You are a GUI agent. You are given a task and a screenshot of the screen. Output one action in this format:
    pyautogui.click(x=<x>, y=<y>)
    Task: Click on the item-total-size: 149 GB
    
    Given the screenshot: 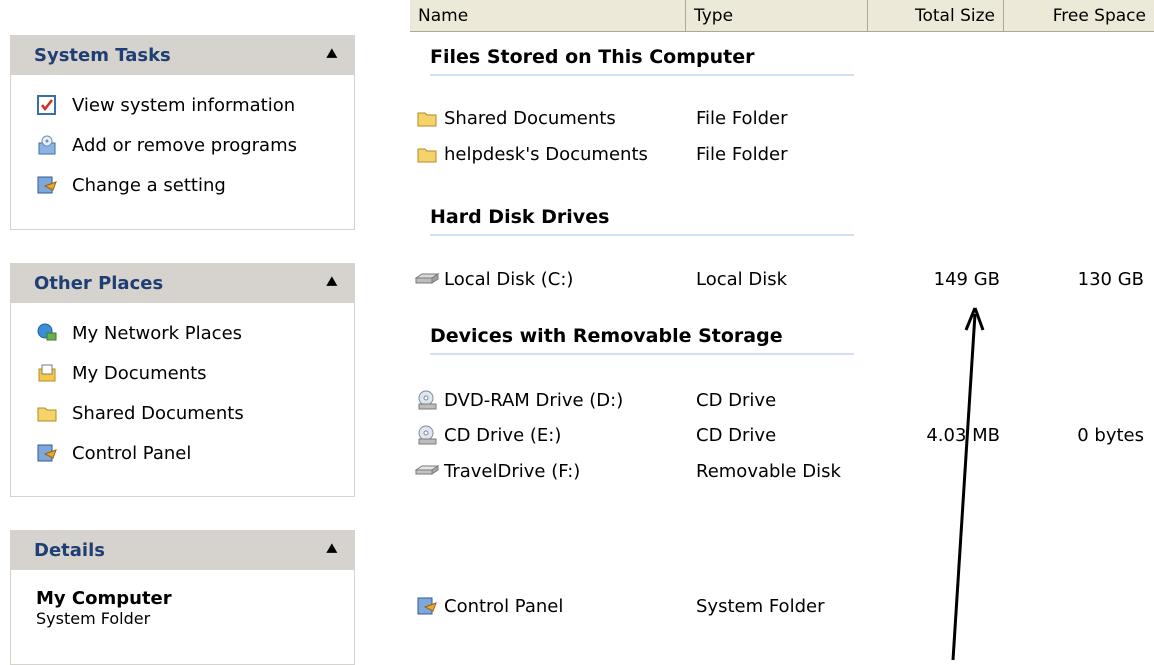 What is the action you would take?
    pyautogui.click(x=966, y=279)
    